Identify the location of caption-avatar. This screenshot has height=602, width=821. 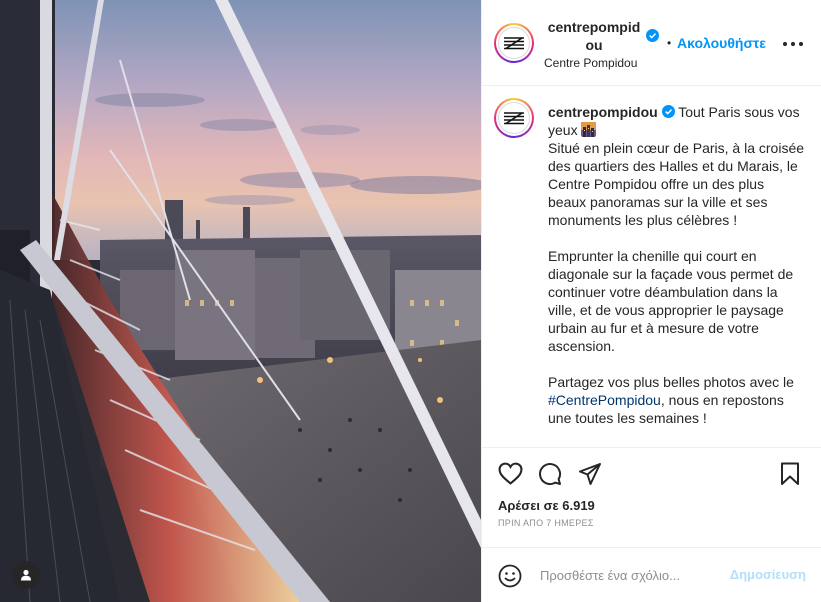
(514, 118).